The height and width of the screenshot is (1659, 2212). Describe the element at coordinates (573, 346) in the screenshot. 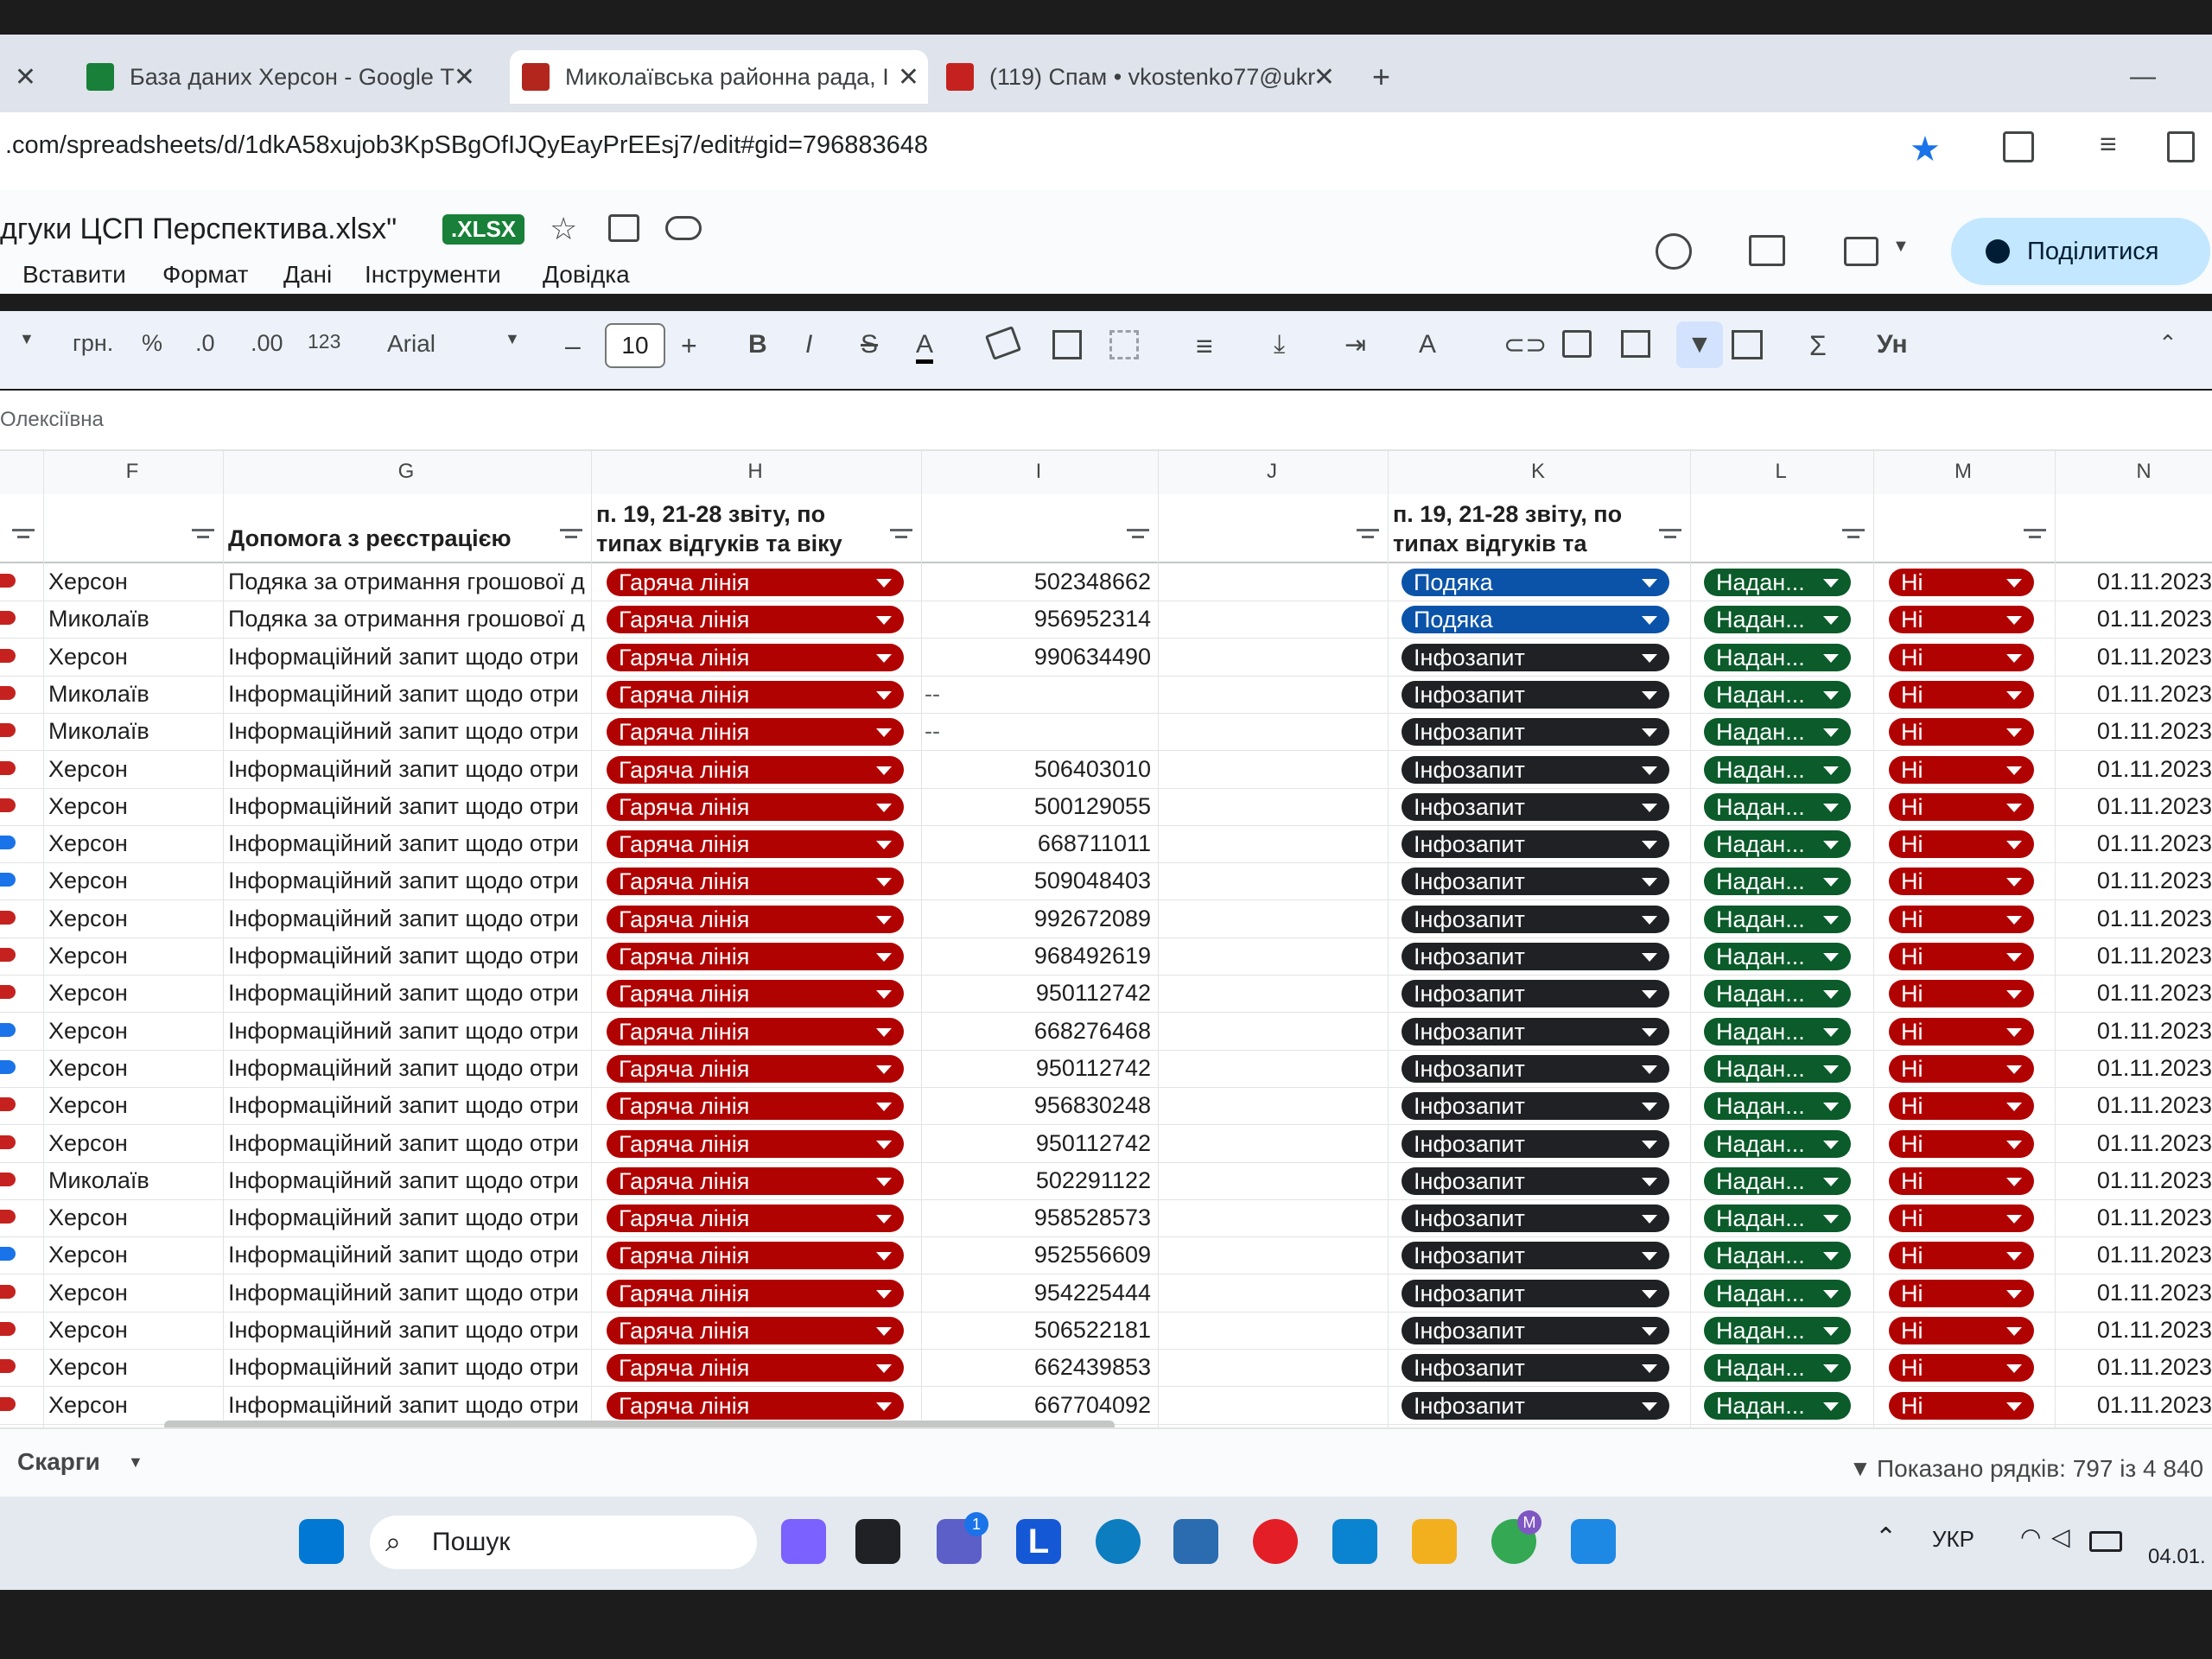

I see `font-size-decrease-button: –` at that location.